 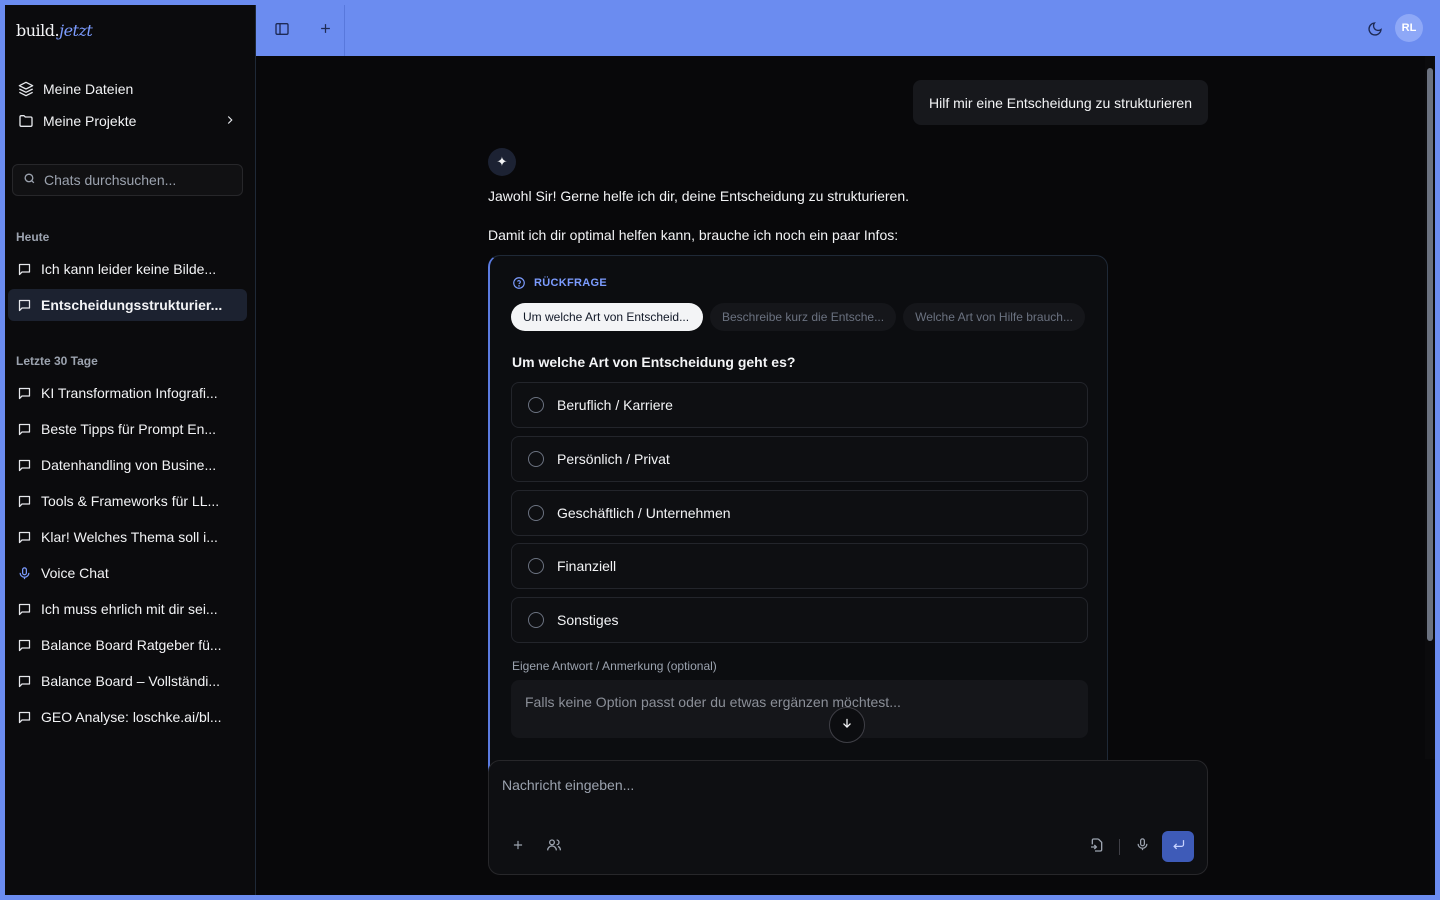 I want to click on send-button, so click(x=1178, y=846).